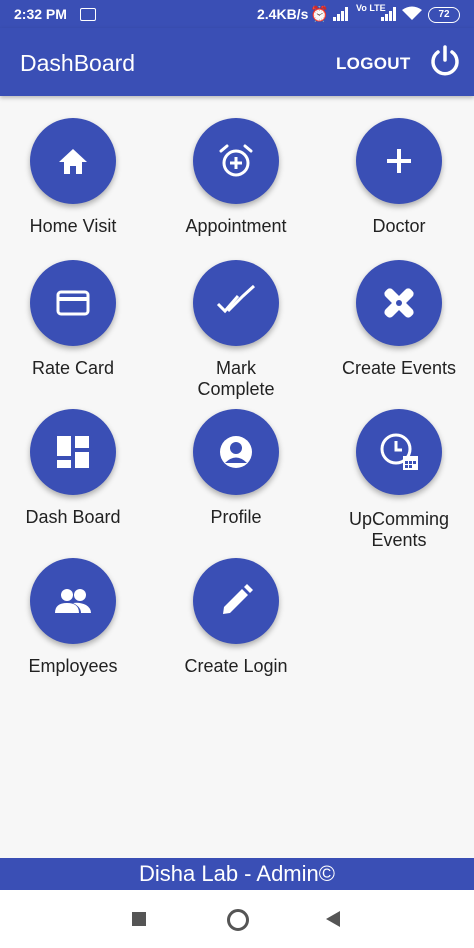 This screenshot has height=948, width=474. Describe the element at coordinates (373, 64) in the screenshot. I see `logout-button: LOGOUT` at that location.